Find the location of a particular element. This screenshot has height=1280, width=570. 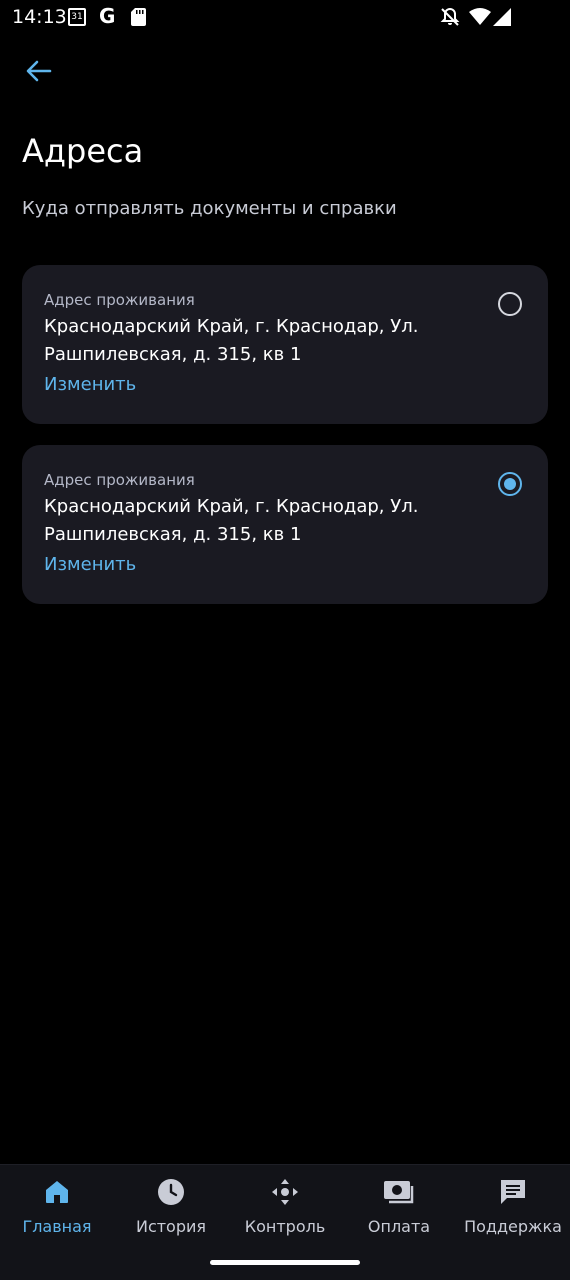

nav-item-support: Поддержка is located at coordinates (513, 1205).